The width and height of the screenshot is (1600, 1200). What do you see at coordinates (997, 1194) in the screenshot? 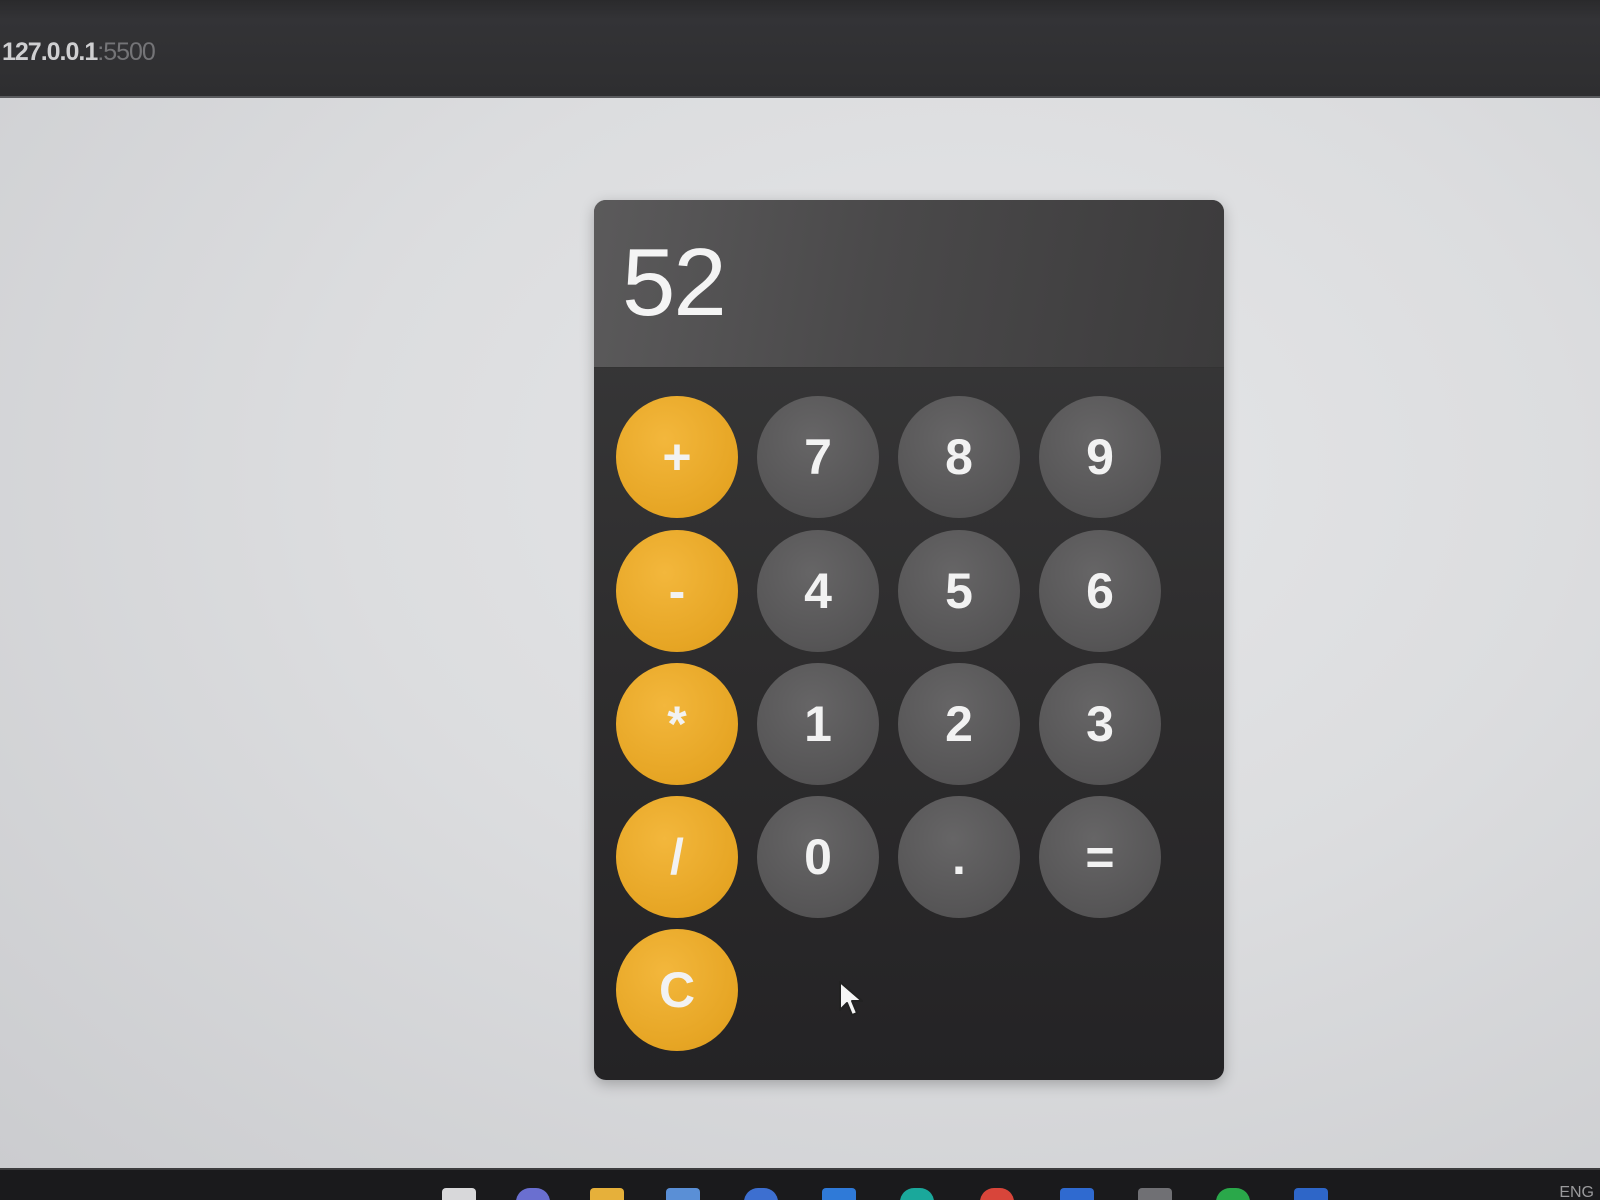
I see `browser-icon` at bounding box center [997, 1194].